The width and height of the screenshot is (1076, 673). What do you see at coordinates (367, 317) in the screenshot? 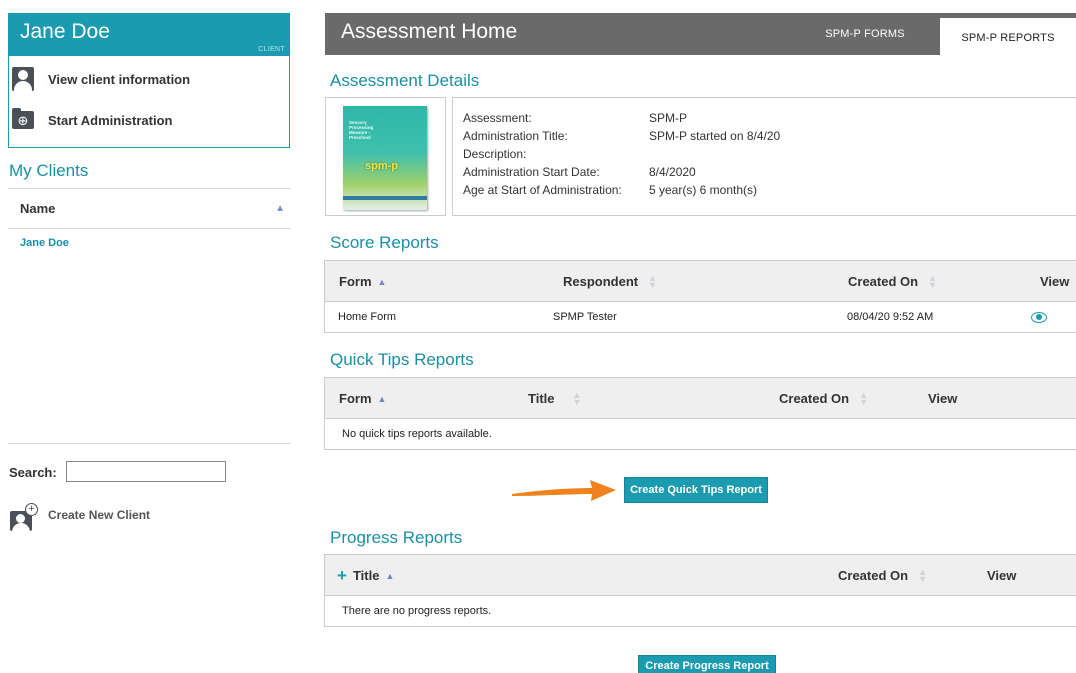
I see `cell-form: Home Form` at bounding box center [367, 317].